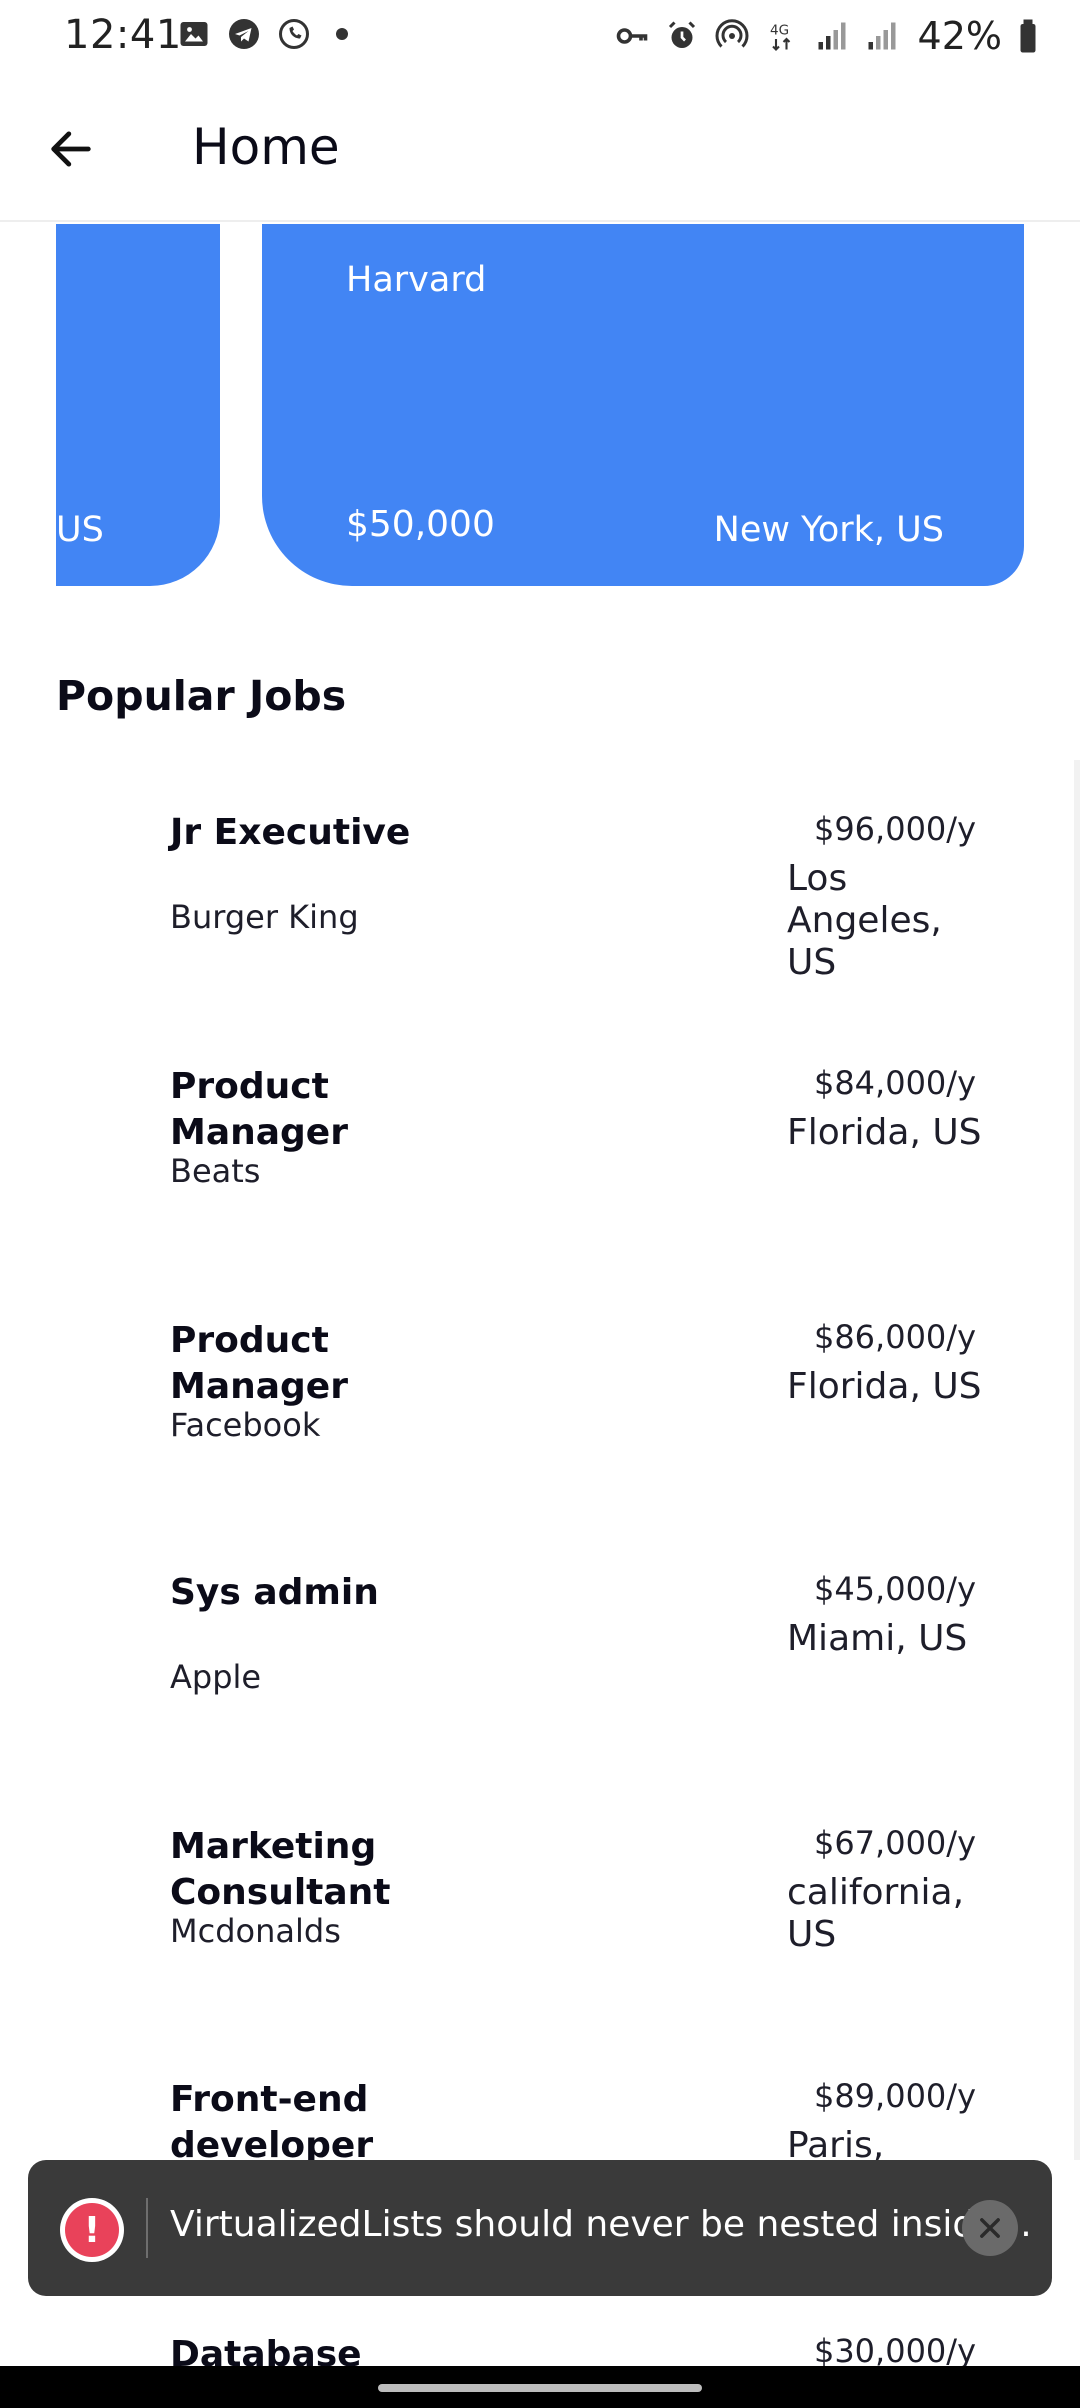 This screenshot has height=2408, width=1080. I want to click on featured-job-salary: $50,000, so click(420, 524).